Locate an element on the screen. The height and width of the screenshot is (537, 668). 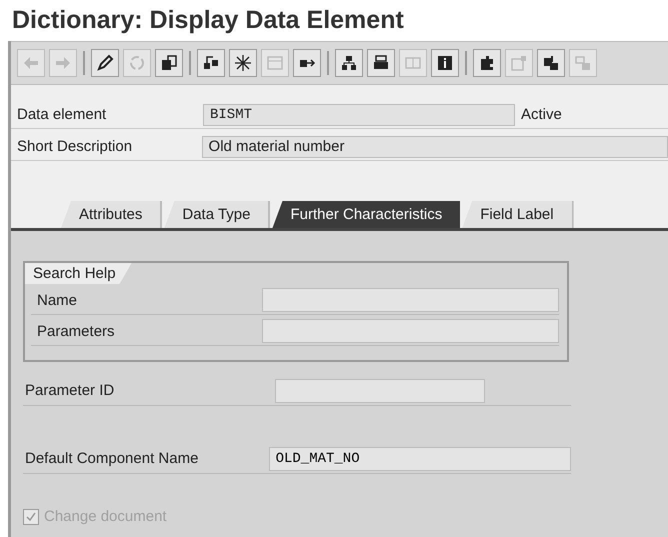
tab: Attributes is located at coordinates (111, 214).